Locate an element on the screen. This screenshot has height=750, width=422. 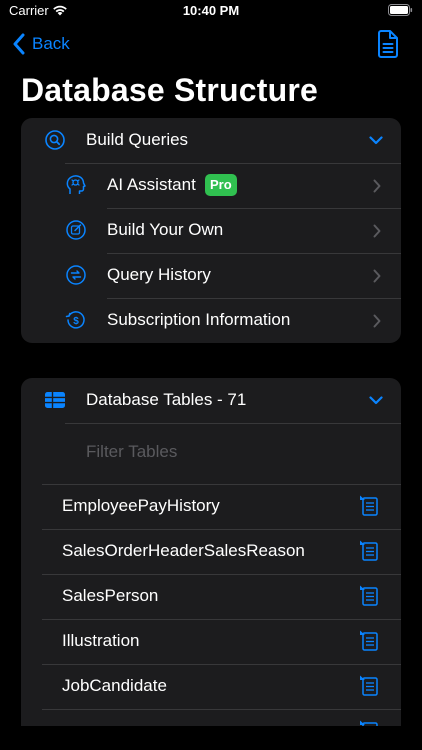
sidebar-item-ai-assistant: AI Assistant Pro is located at coordinates (211, 185).